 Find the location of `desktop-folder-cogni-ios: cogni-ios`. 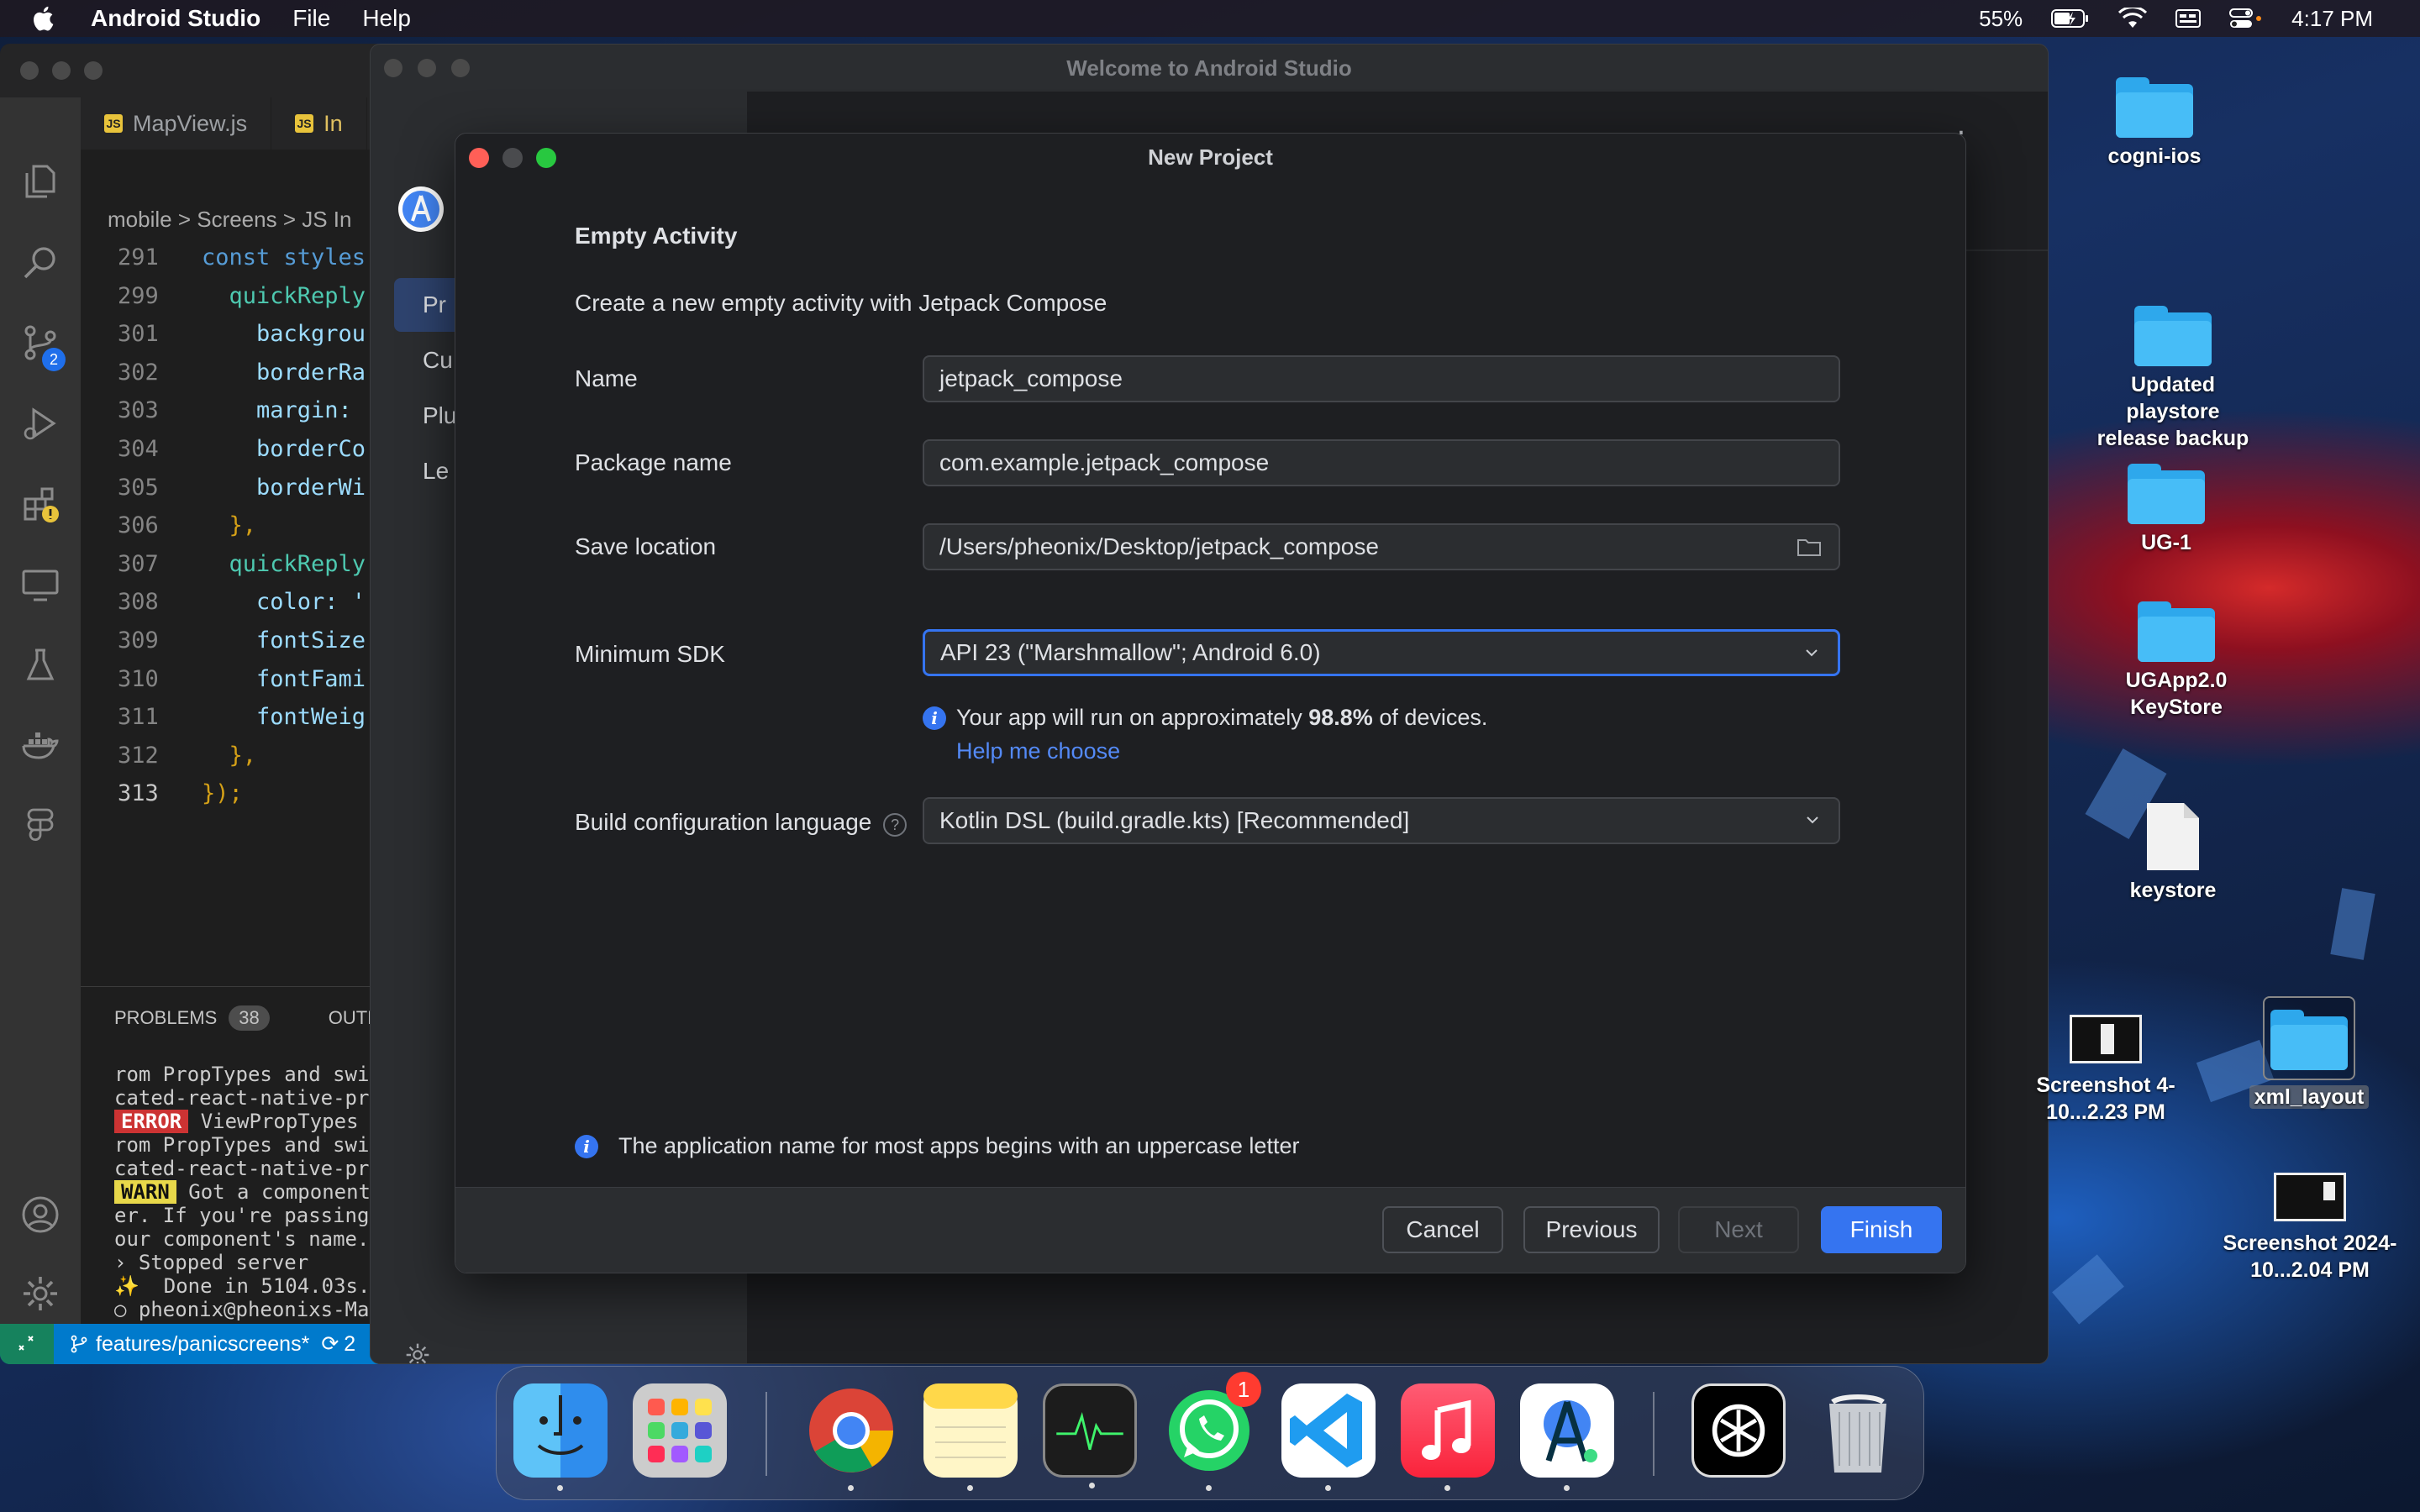

desktop-folder-cogni-ios: cogni-ios is located at coordinates (2154, 123).